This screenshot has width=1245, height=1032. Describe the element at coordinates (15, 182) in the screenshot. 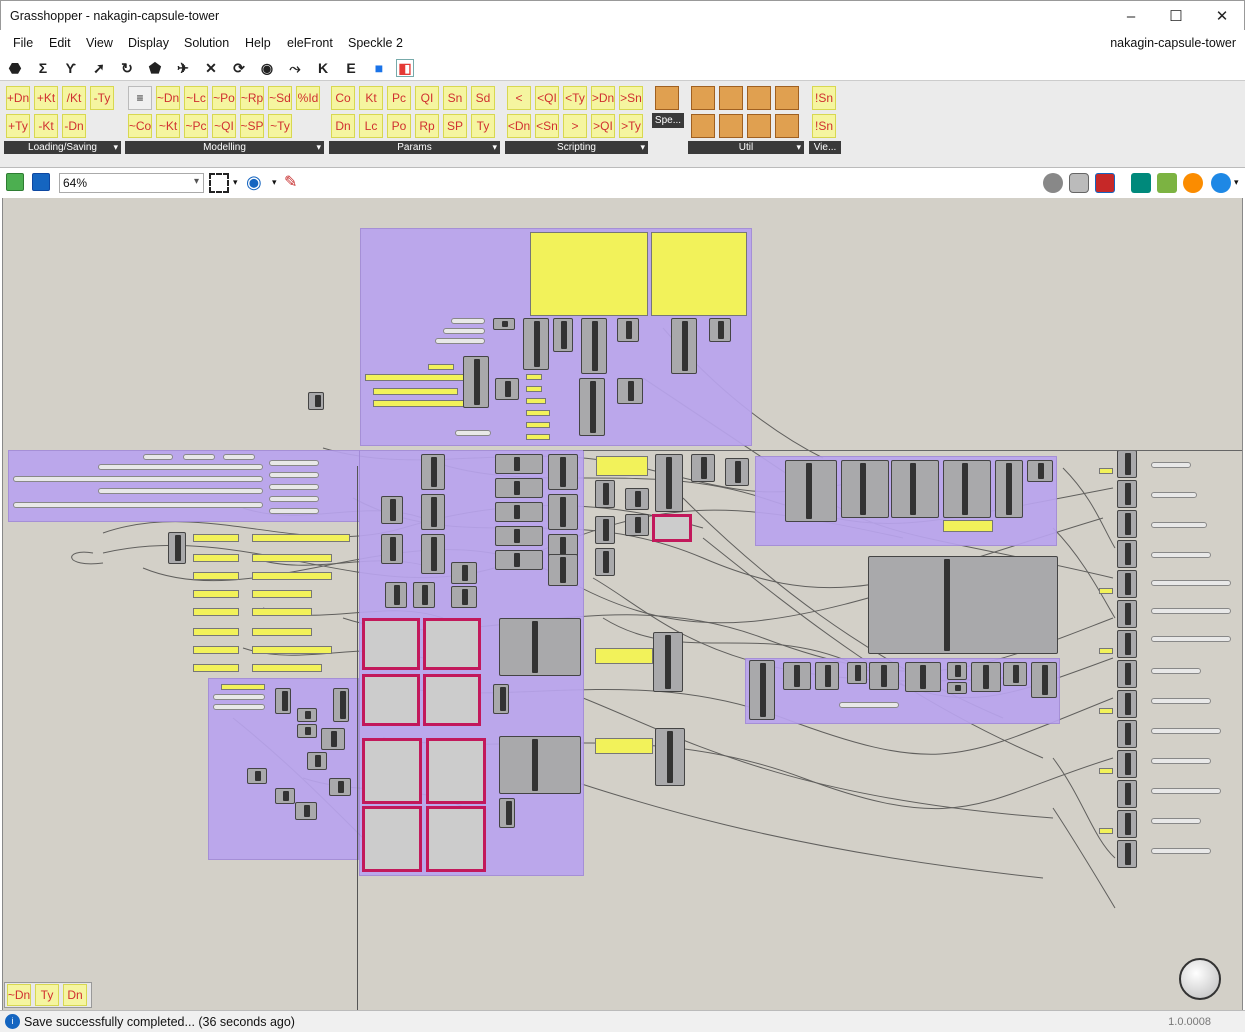

I see `open-file-icon` at that location.